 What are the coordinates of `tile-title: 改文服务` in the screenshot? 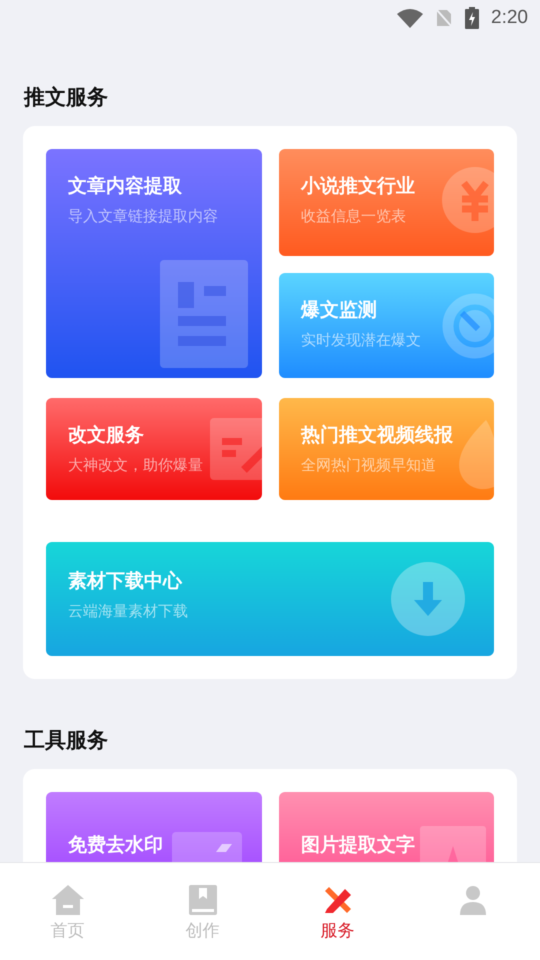 It's located at (106, 435).